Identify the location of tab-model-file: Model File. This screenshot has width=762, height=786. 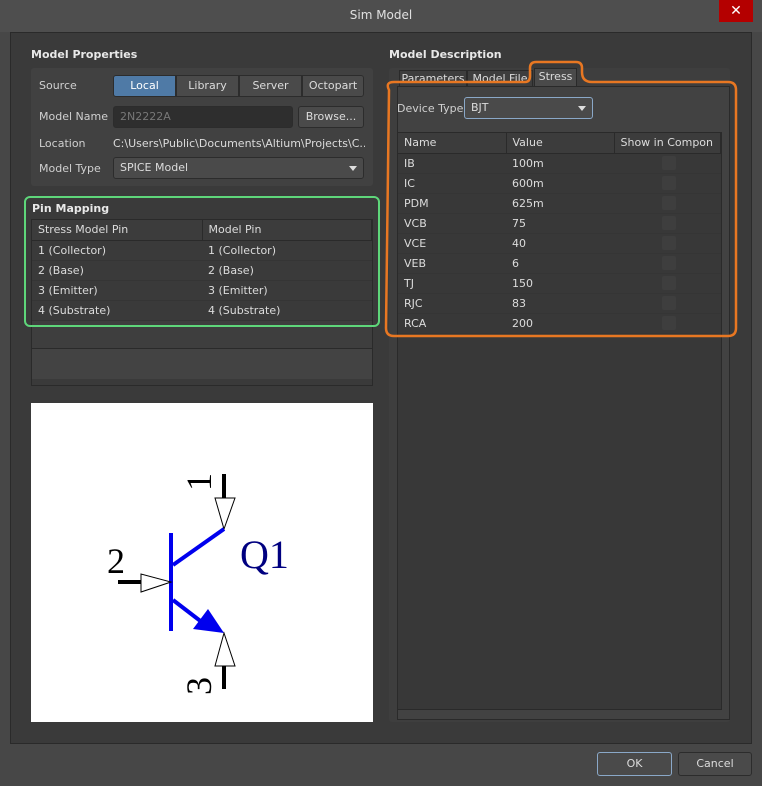
(500, 78).